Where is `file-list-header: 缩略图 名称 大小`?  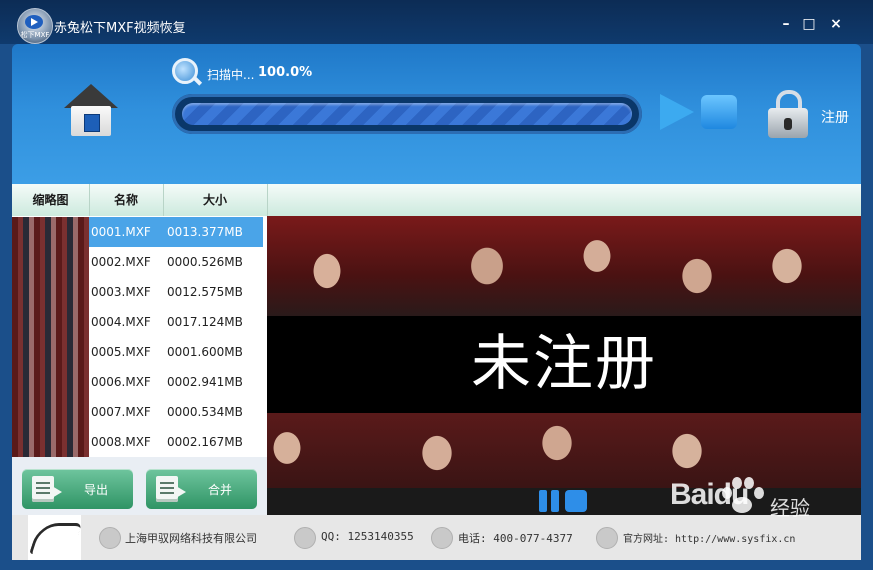 file-list-header: 缩略图 名称 大小 is located at coordinates (436, 200).